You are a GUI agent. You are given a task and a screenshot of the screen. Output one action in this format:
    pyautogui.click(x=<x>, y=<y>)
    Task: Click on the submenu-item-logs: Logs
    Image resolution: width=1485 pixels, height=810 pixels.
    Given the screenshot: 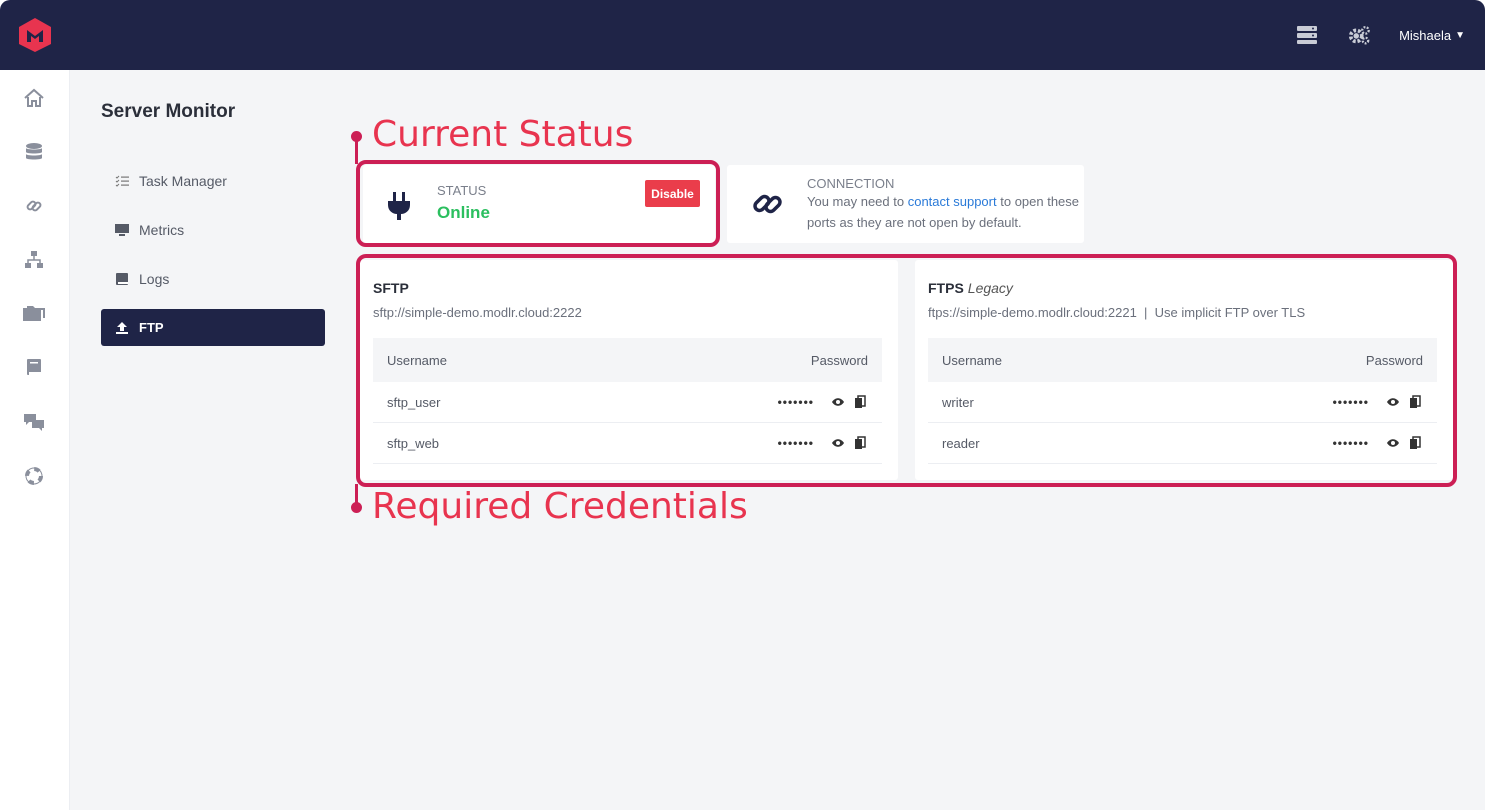 What is the action you would take?
    pyautogui.click(x=213, y=278)
    